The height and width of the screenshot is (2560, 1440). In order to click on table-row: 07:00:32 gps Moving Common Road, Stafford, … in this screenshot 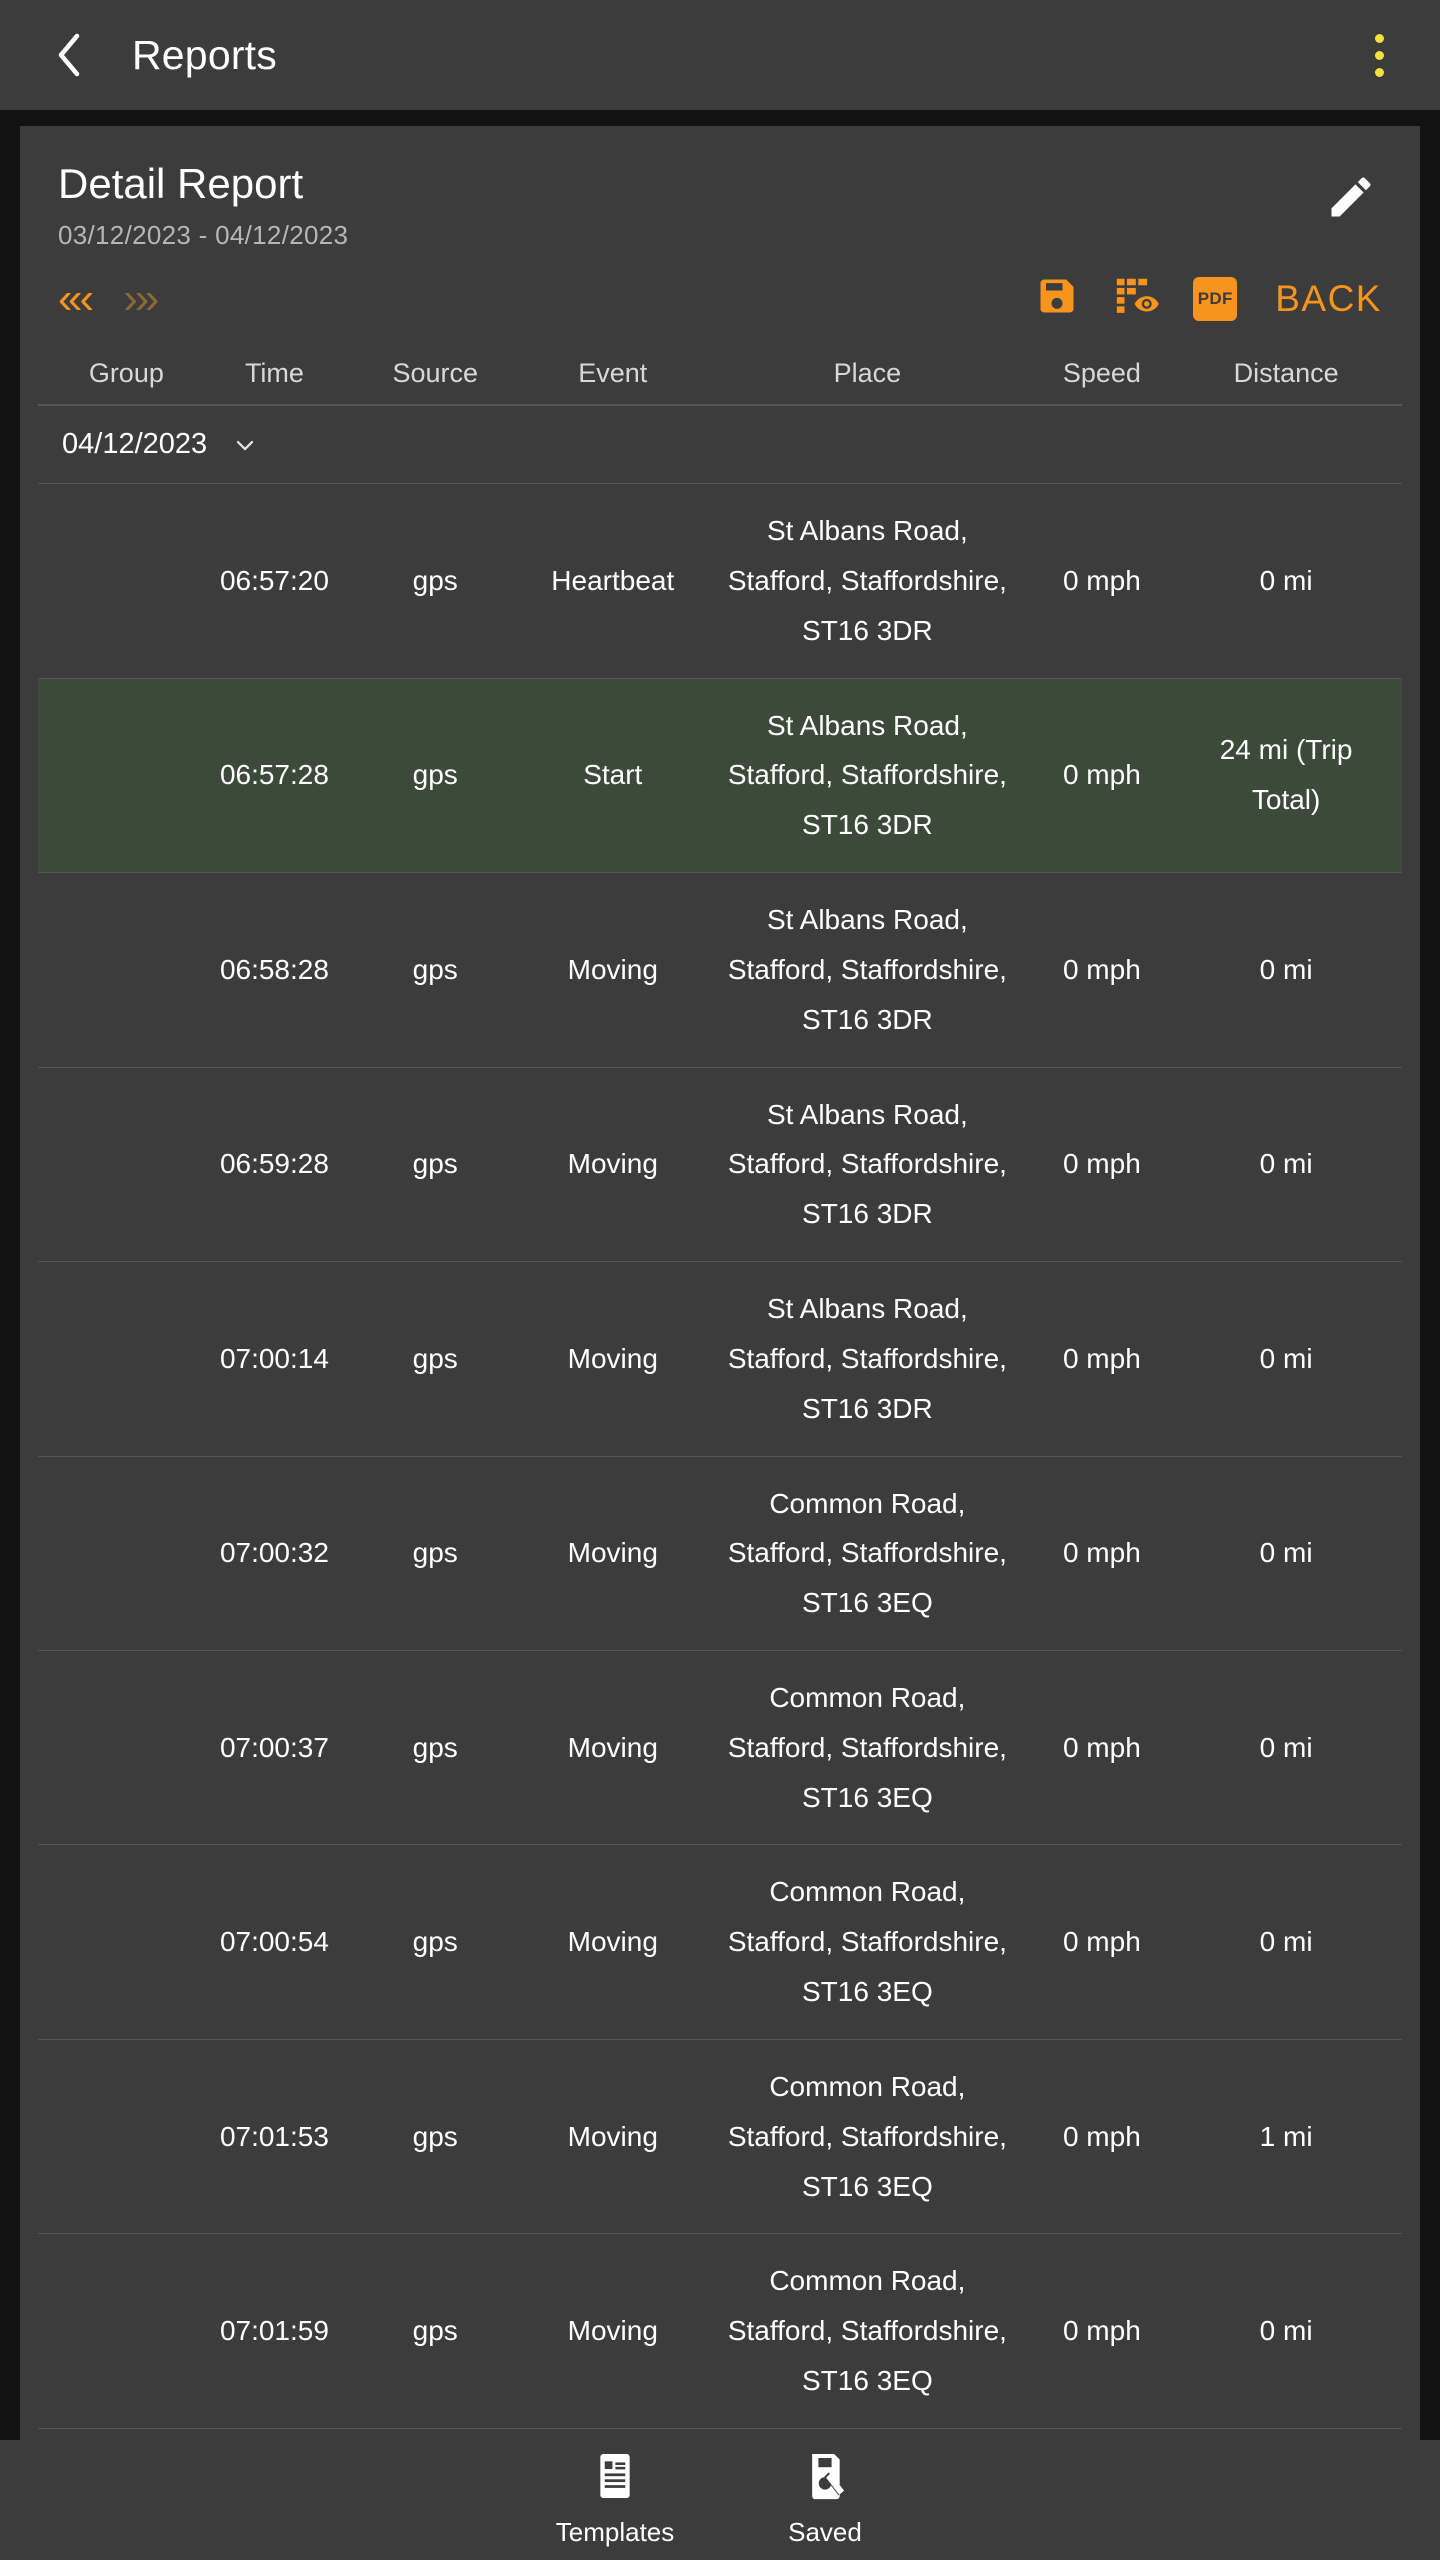, I will do `click(720, 1554)`.